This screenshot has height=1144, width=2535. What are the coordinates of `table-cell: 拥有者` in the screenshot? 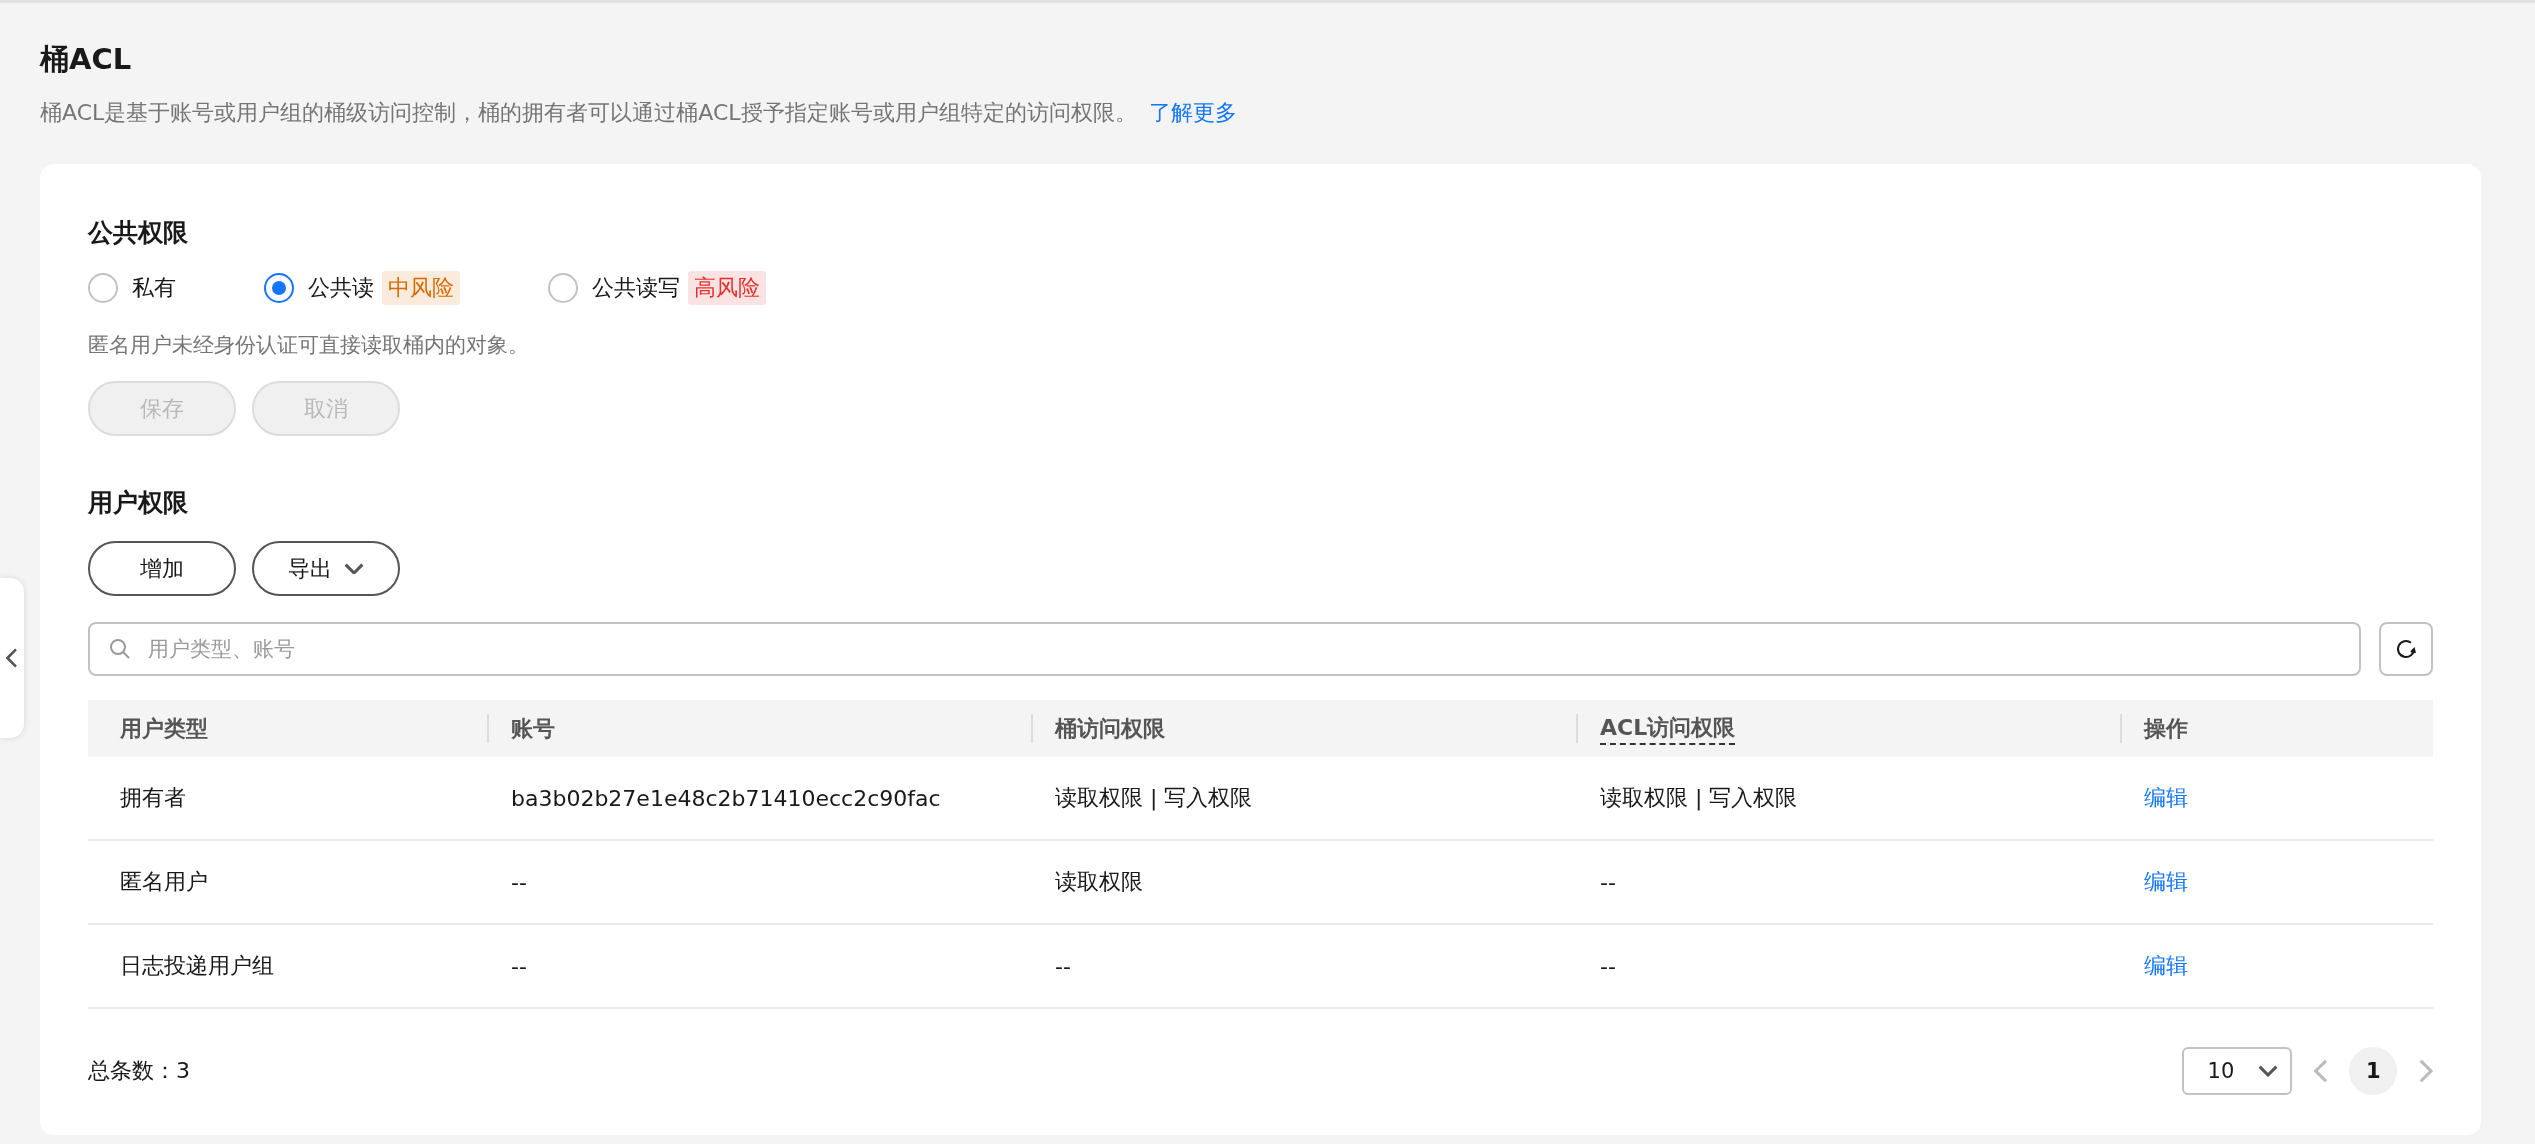 It's located at (287, 799).